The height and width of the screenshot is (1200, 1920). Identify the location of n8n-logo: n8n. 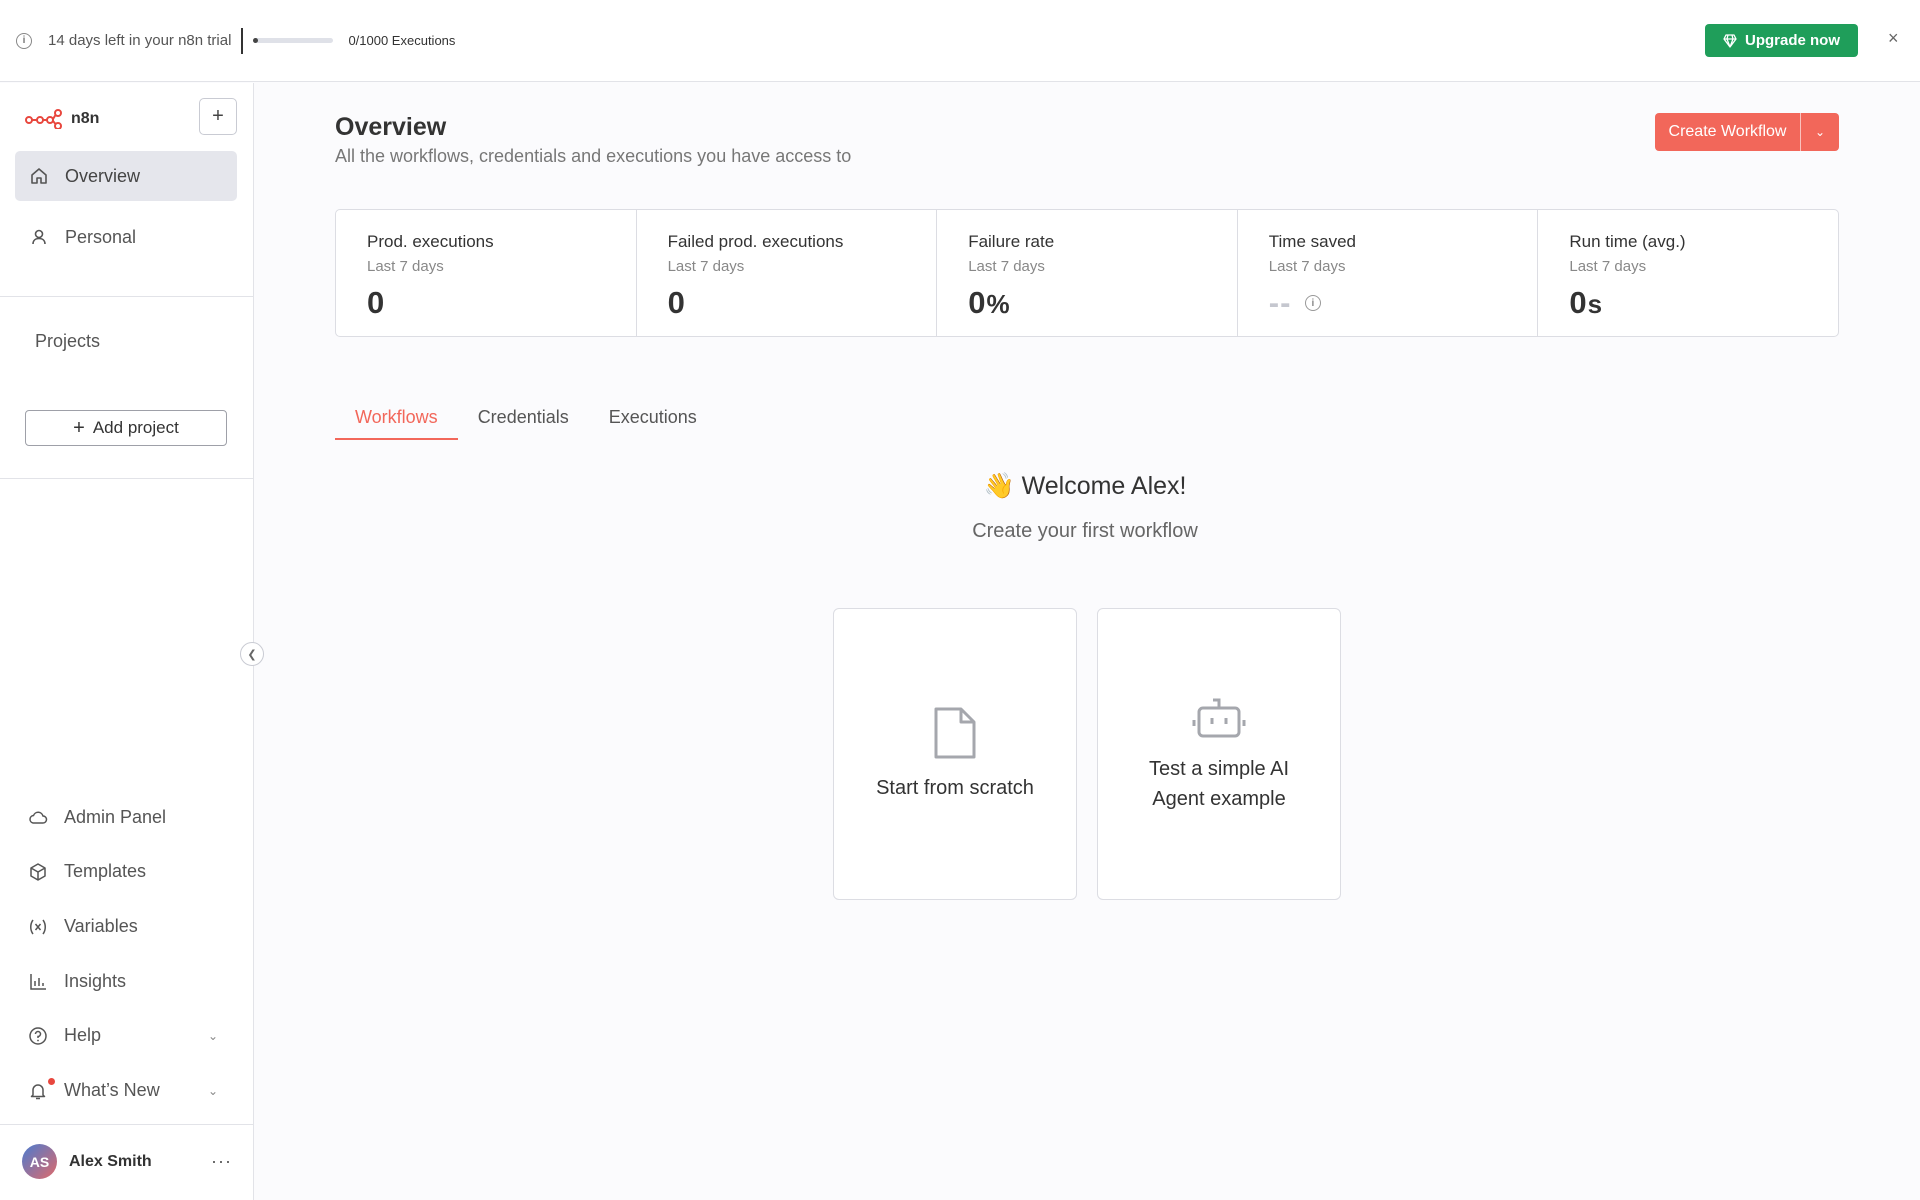
(62, 119).